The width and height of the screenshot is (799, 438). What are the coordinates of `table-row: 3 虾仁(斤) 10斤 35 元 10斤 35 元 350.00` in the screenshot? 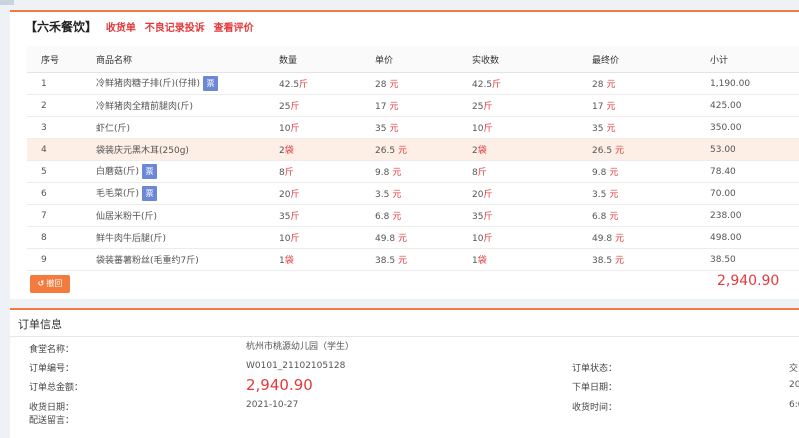 It's located at (413, 127).